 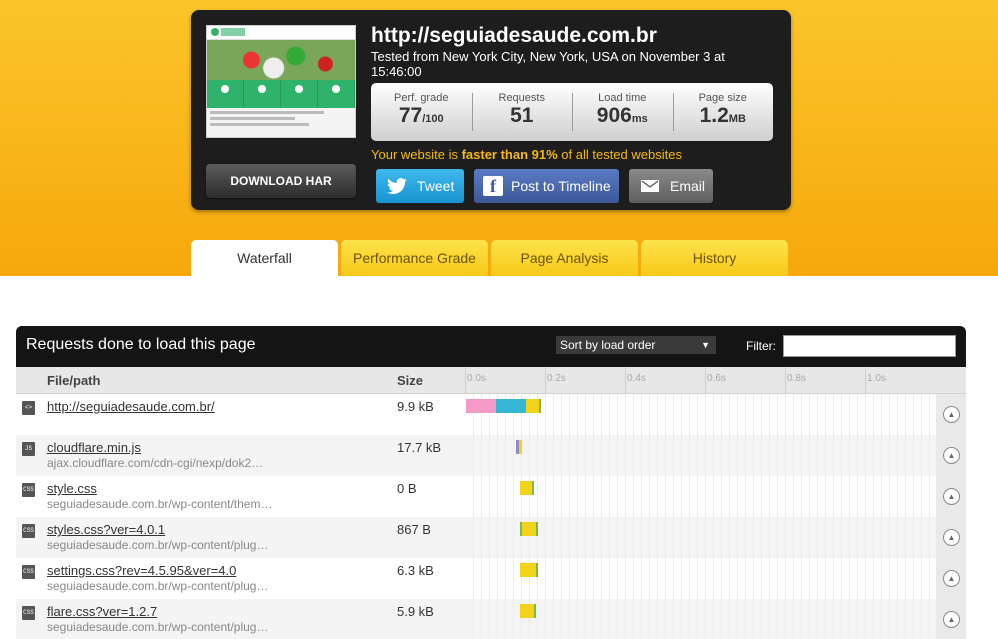 I want to click on email-button: Email, so click(x=671, y=186).